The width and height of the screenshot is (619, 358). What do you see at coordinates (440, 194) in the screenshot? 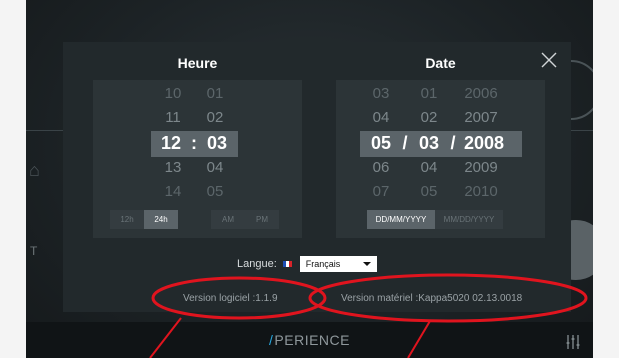
I see `date-row: 07 05 2010` at bounding box center [440, 194].